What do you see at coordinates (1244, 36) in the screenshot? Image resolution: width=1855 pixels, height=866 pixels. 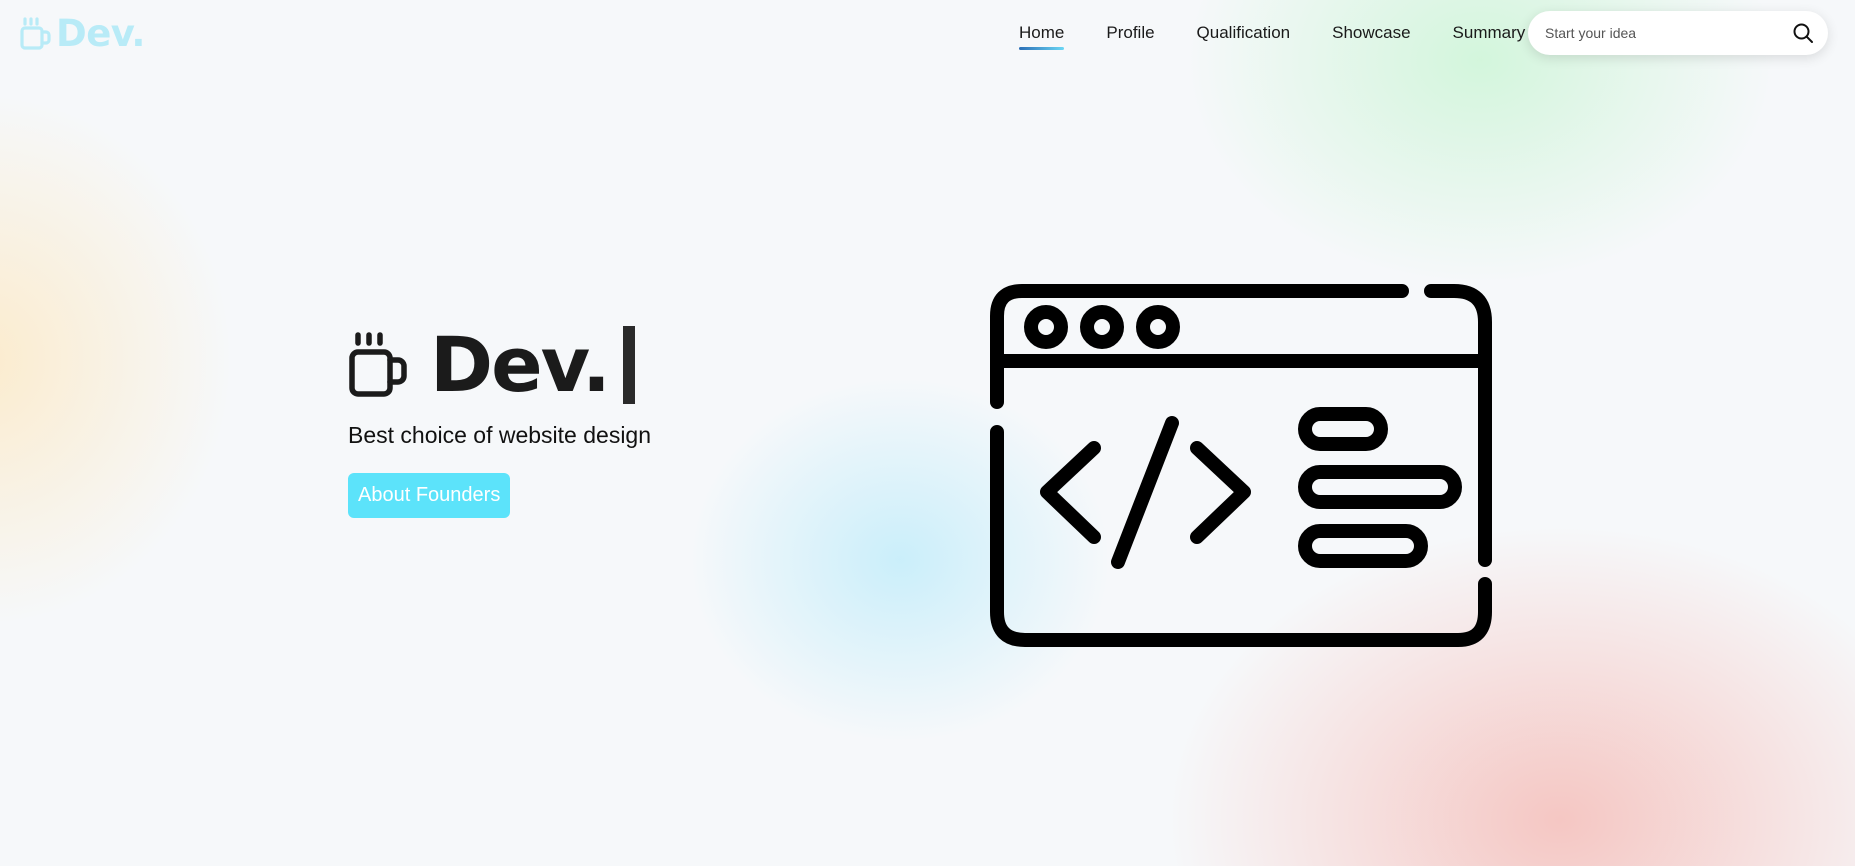 I see `nav-qualification: Qualification` at bounding box center [1244, 36].